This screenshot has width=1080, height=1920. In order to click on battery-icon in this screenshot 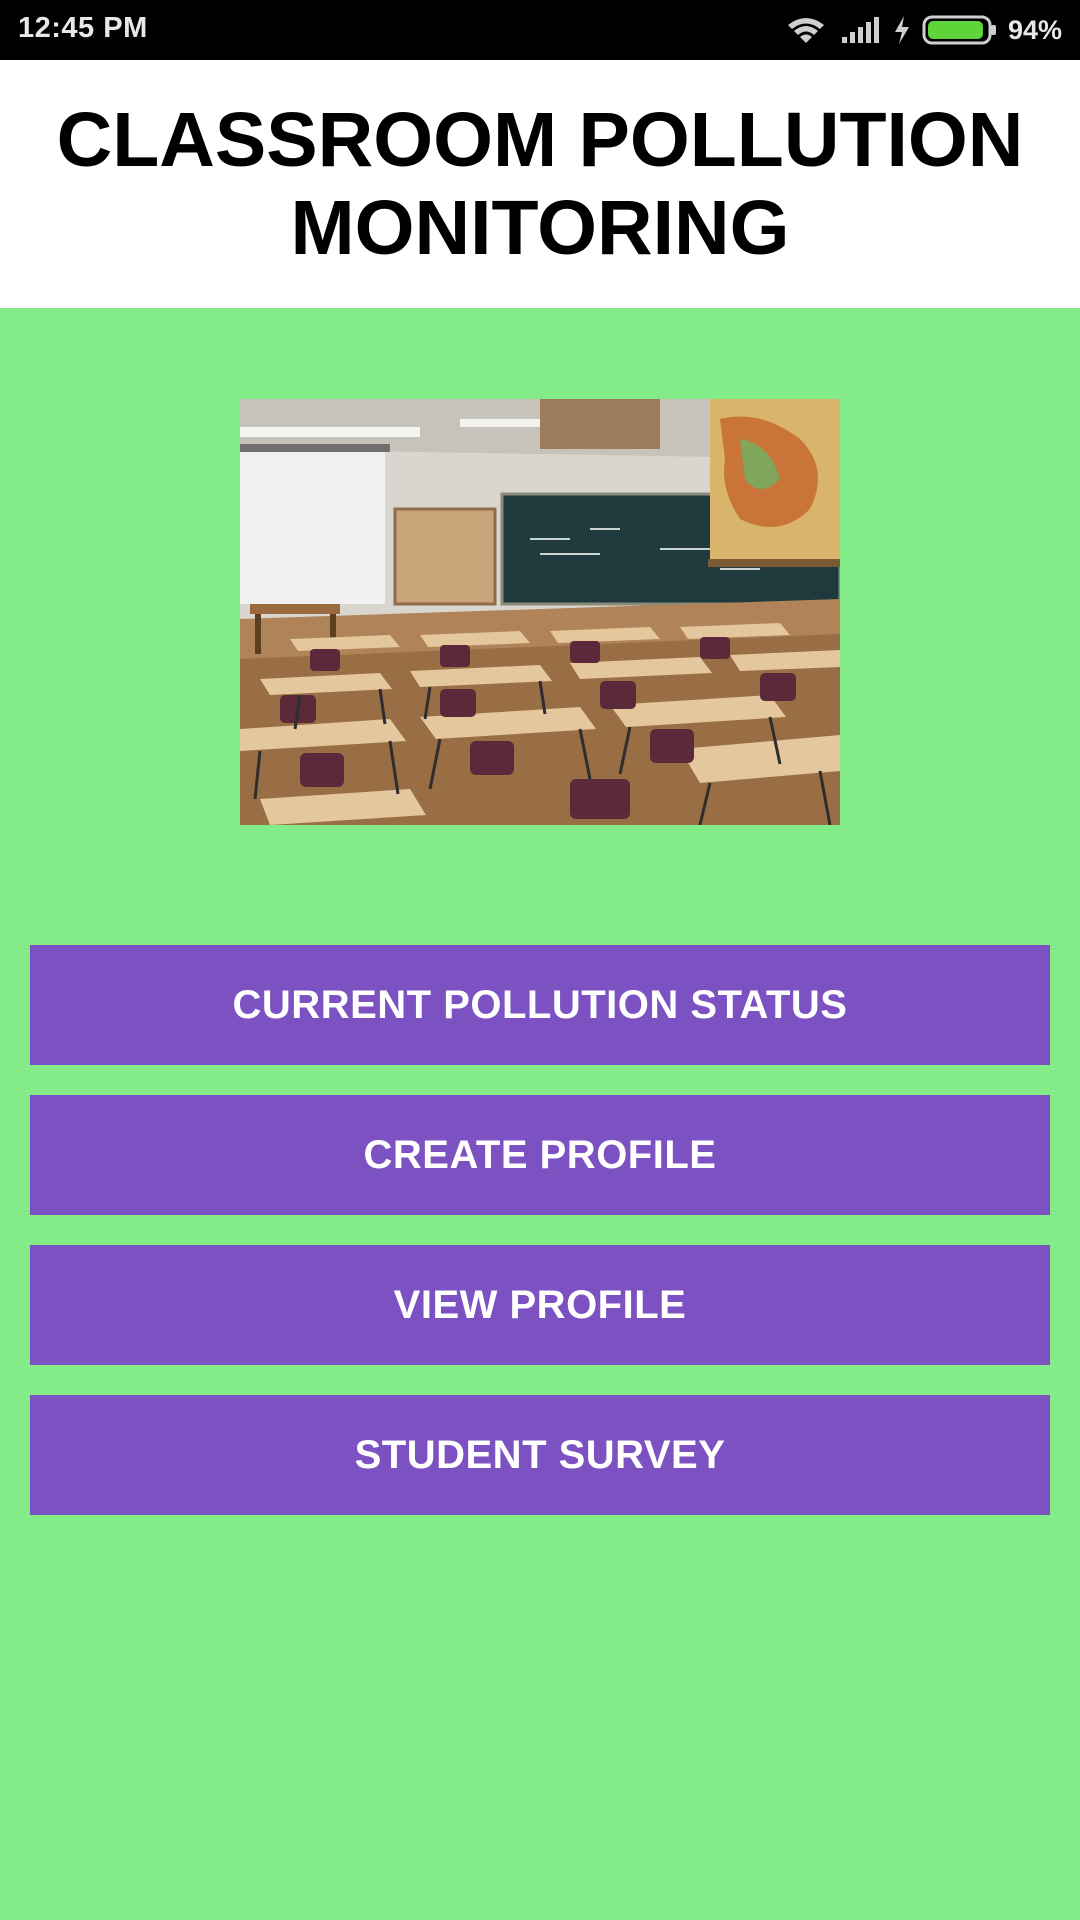, I will do `click(960, 30)`.